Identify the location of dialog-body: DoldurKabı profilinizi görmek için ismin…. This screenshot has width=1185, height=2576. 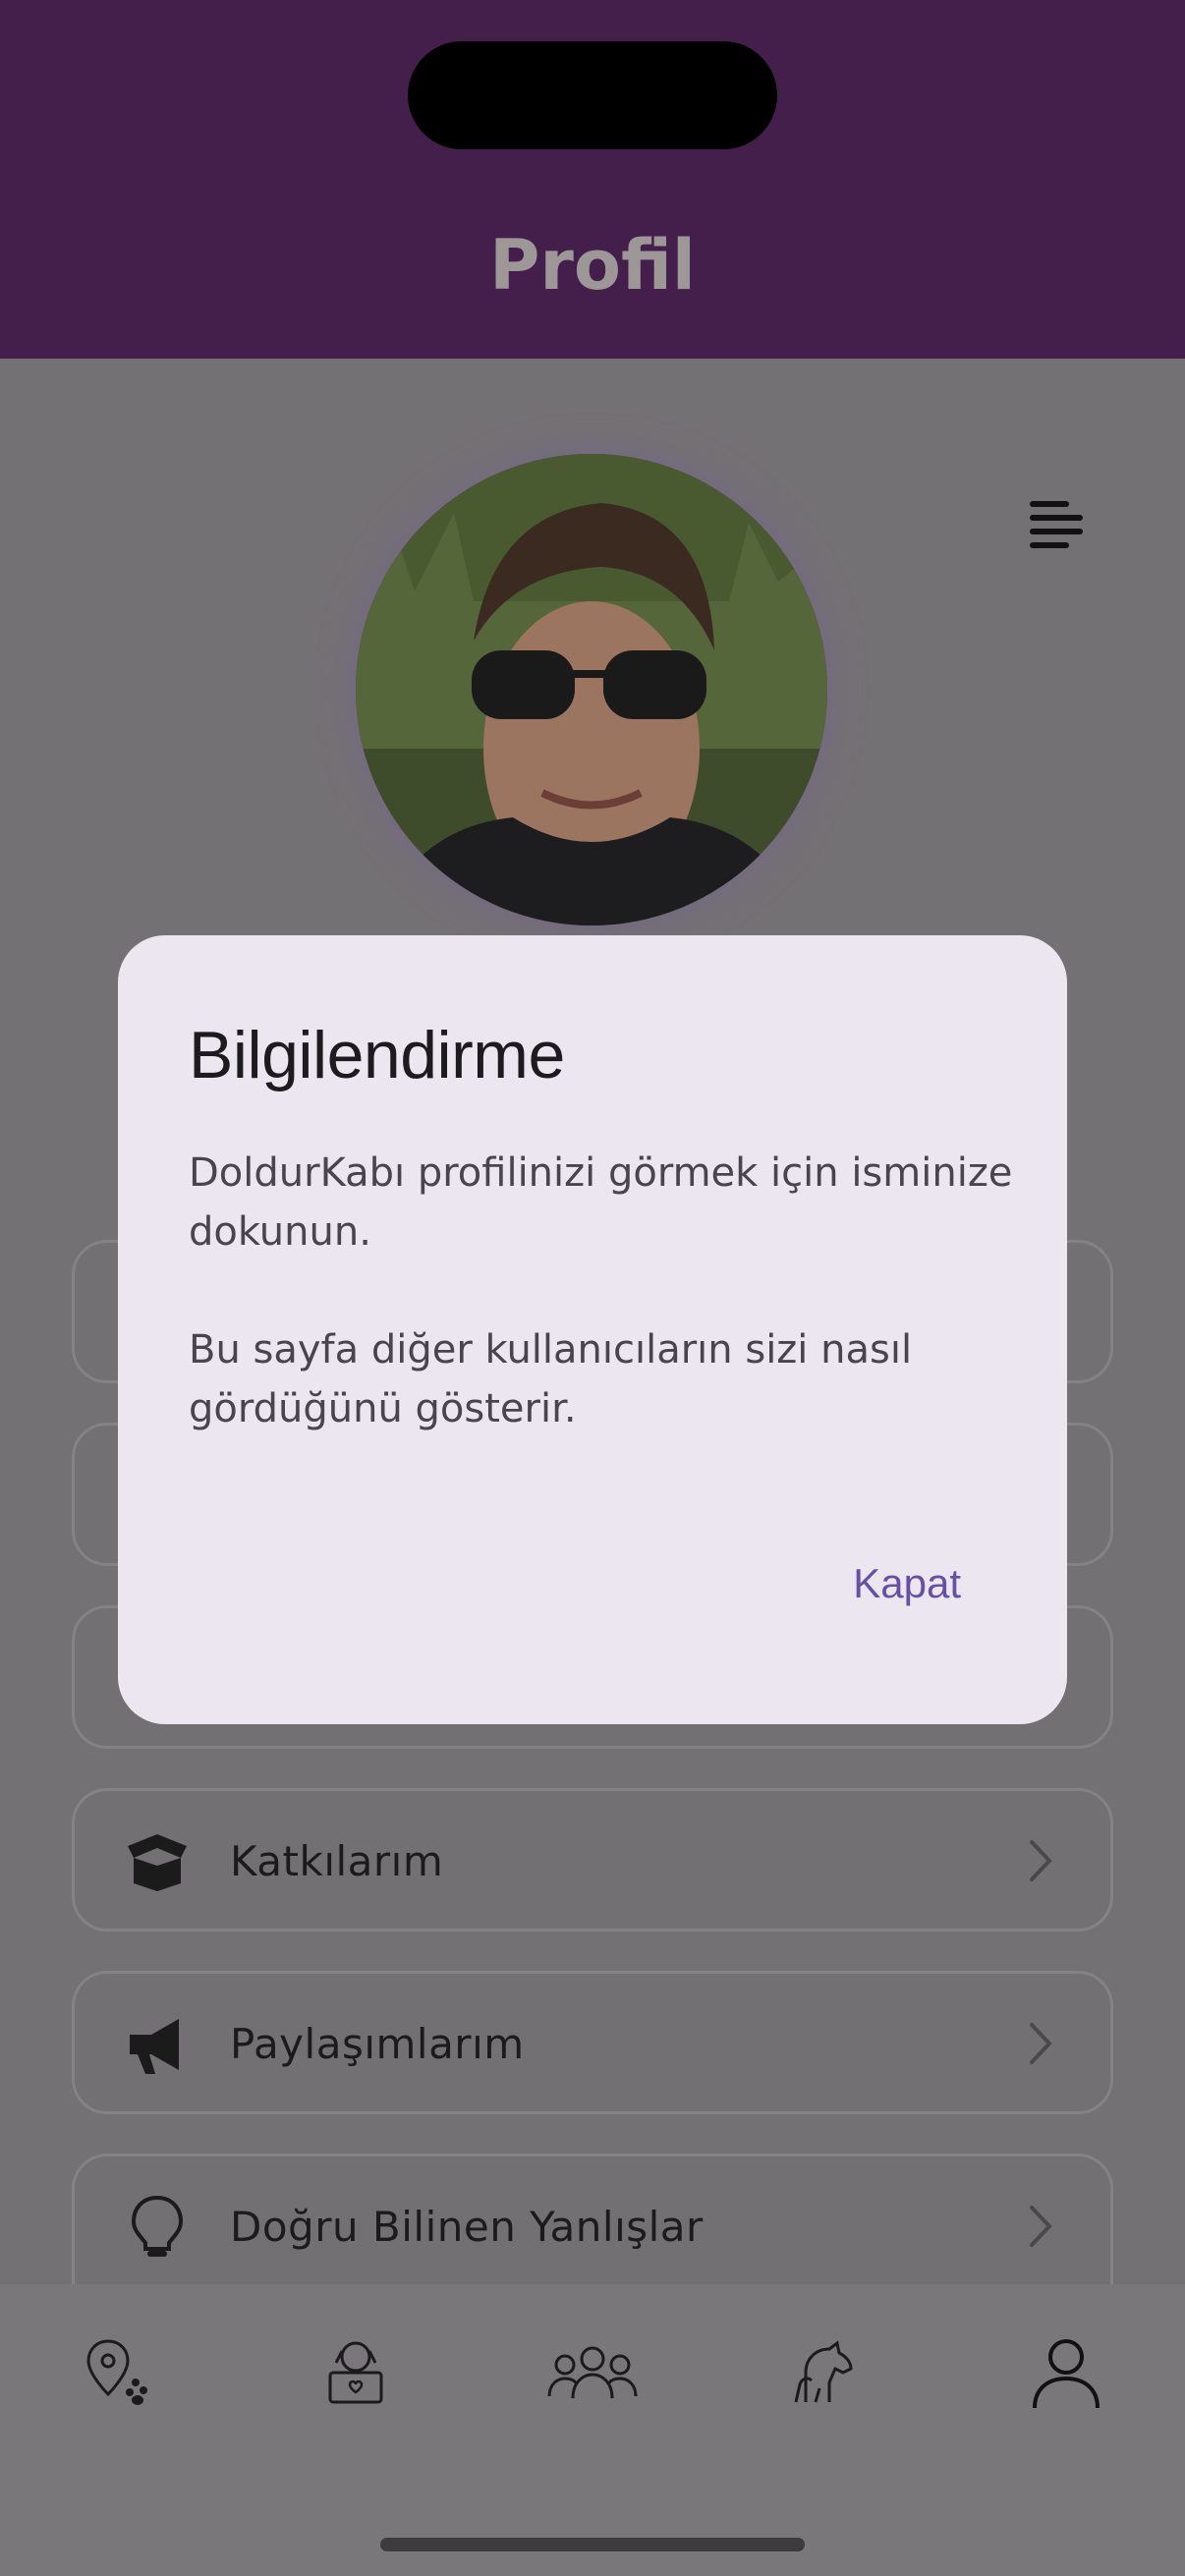
(602, 1320).